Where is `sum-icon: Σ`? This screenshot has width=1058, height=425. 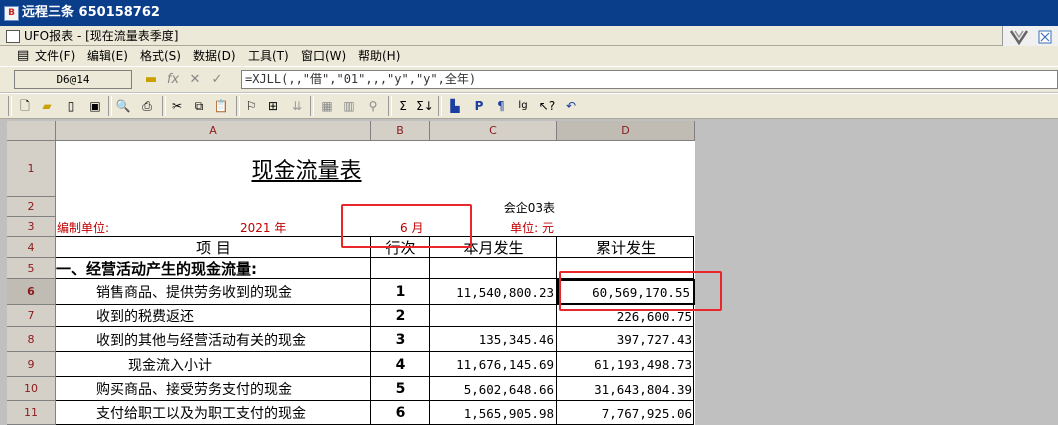
sum-icon: Σ is located at coordinates (403, 106).